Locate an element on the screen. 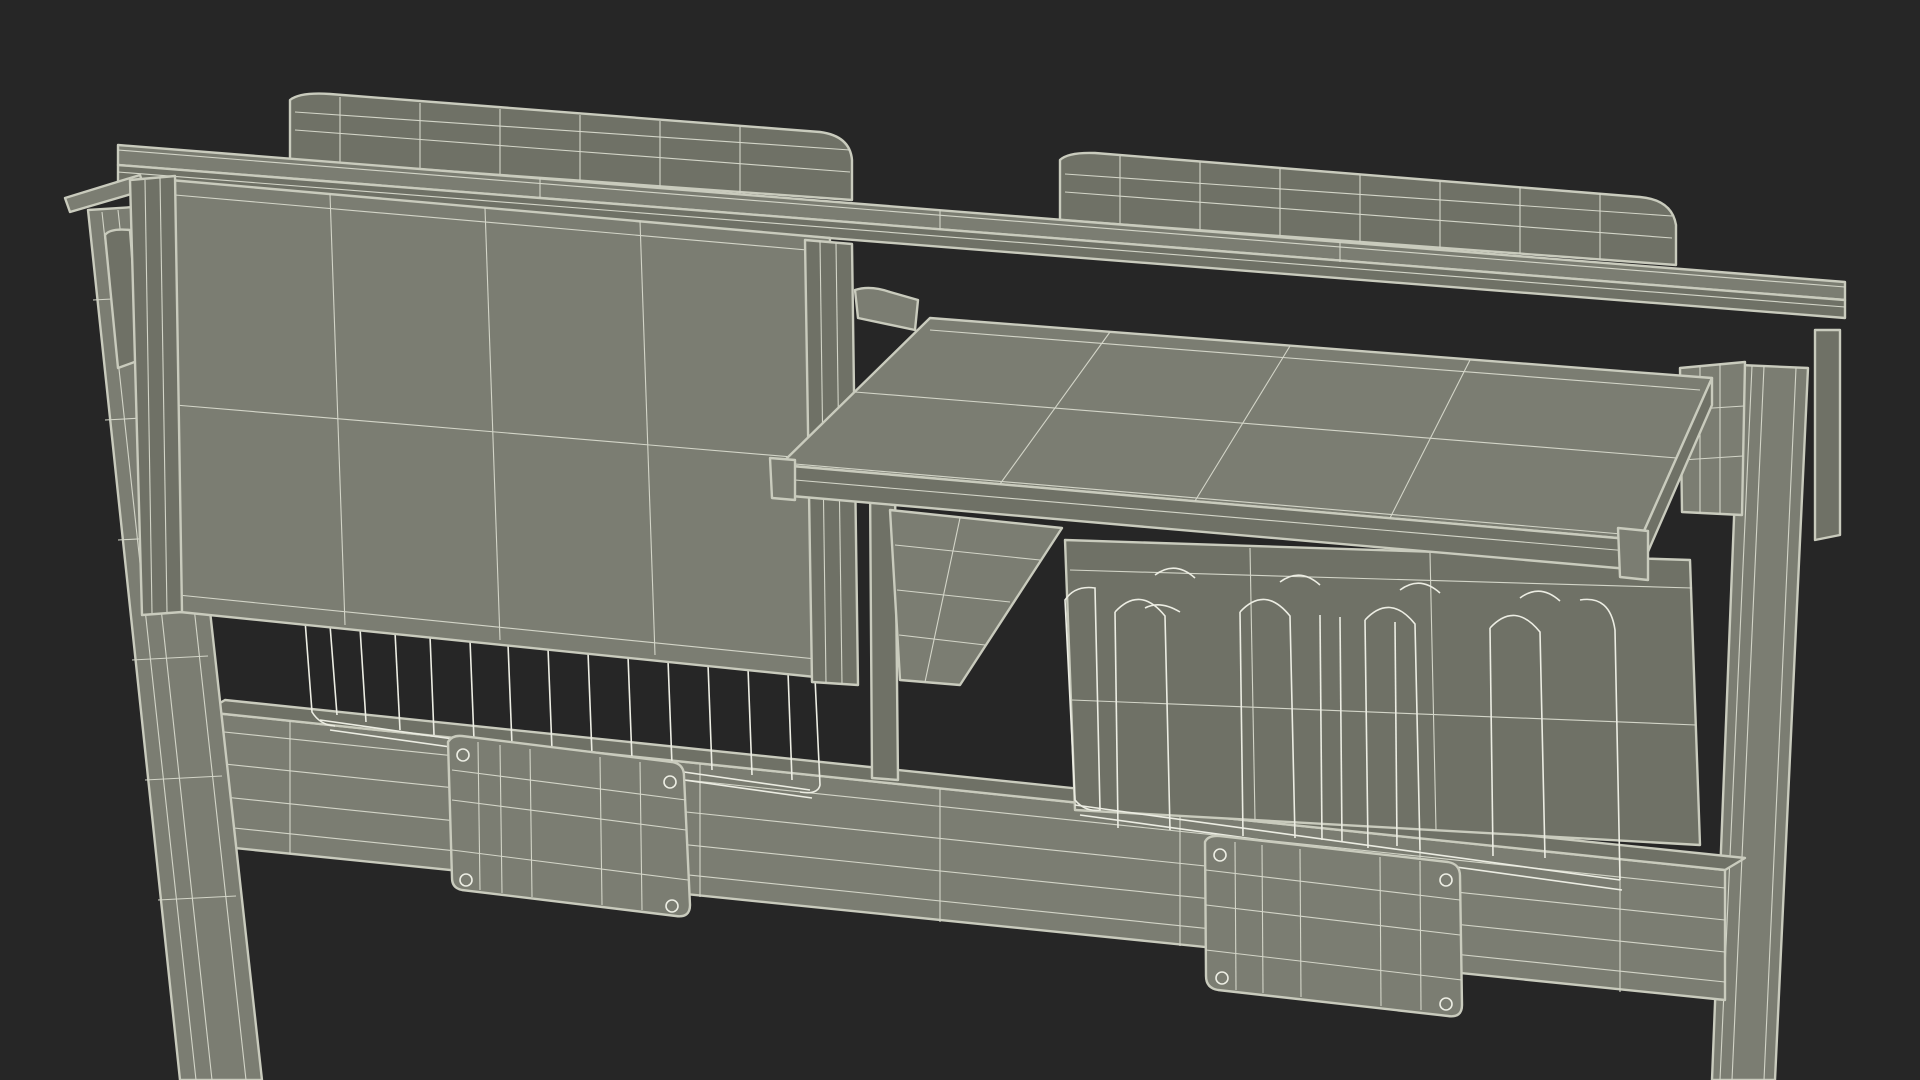 This screenshot has width=1920, height=1080. junction-box-right is located at coordinates (1333, 926).